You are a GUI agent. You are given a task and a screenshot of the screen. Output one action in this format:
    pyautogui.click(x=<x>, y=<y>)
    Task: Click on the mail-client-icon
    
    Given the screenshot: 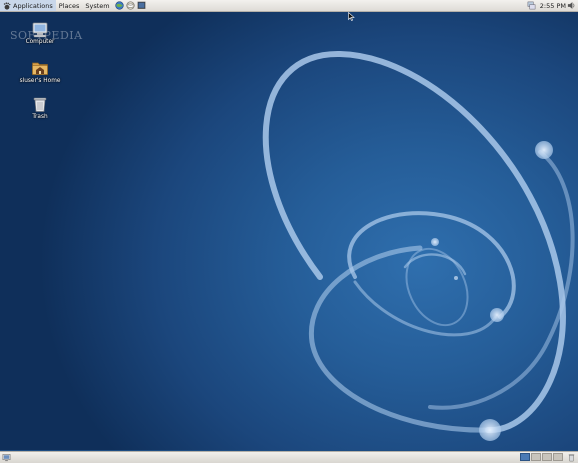 What is the action you would take?
    pyautogui.click(x=130, y=5)
    